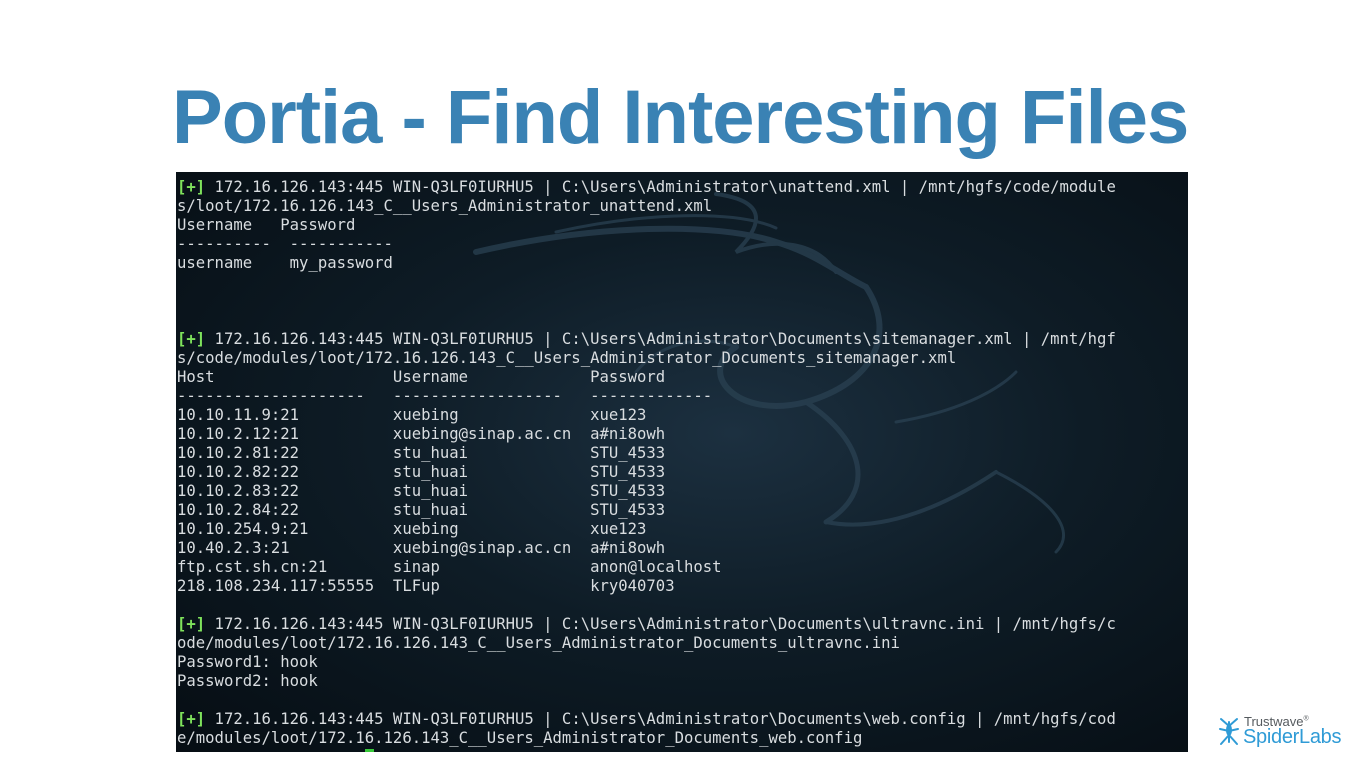 The image size is (1366, 768). Describe the element at coordinates (680, 117) in the screenshot. I see `slide-title: Portia - Find Interesting Files` at that location.